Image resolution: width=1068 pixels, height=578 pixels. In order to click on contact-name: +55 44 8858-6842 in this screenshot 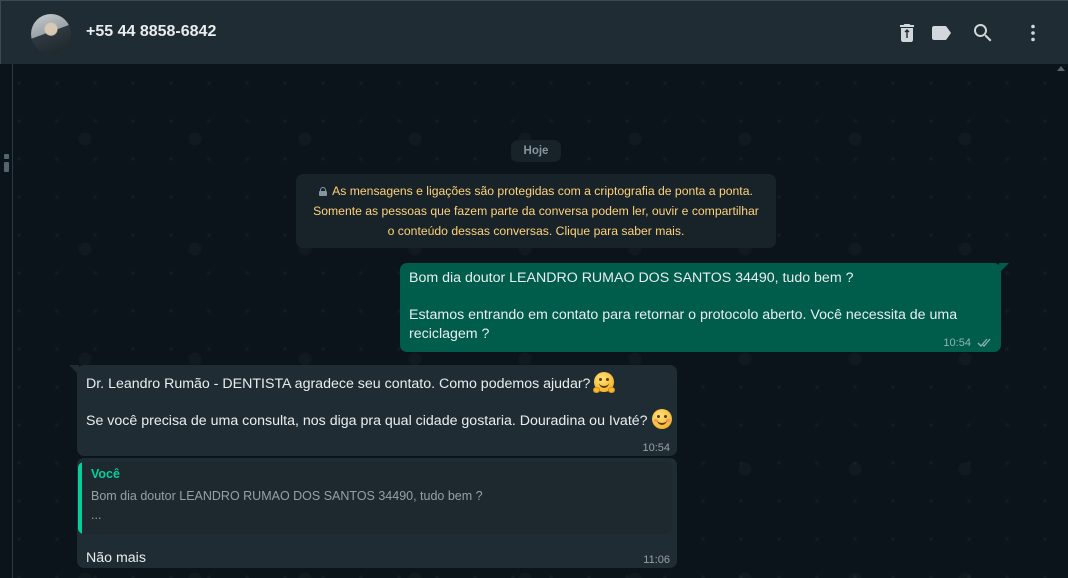, I will do `click(151, 32)`.